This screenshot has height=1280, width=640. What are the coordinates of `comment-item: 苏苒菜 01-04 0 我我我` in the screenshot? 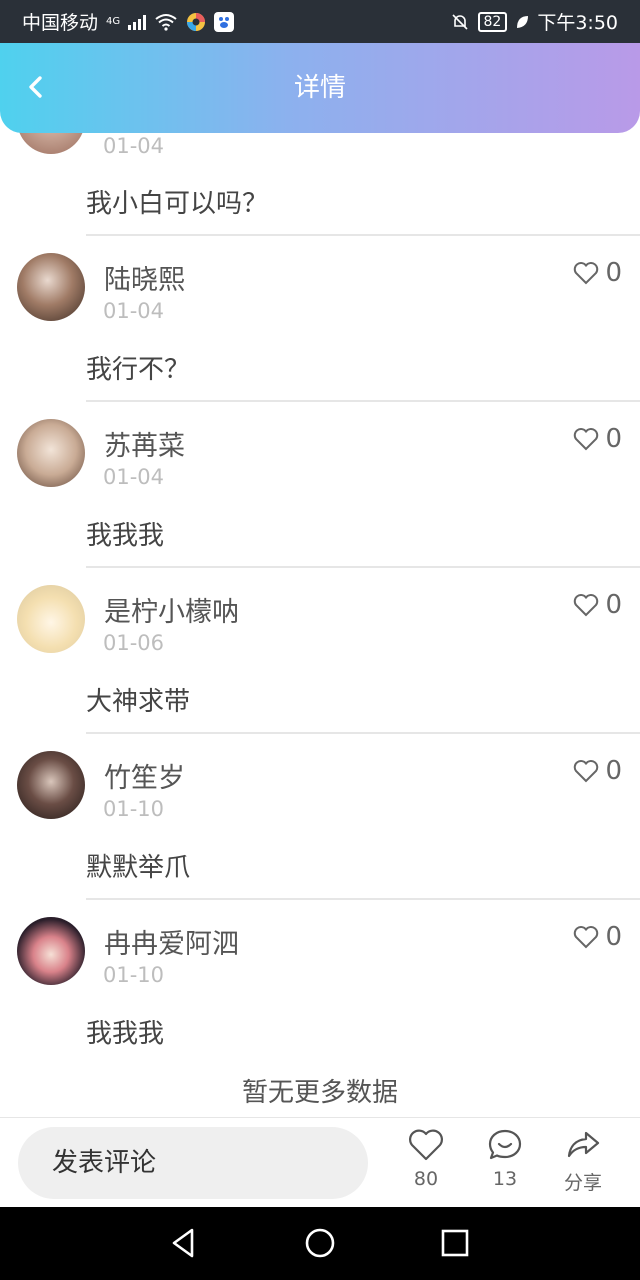 It's located at (320, 485).